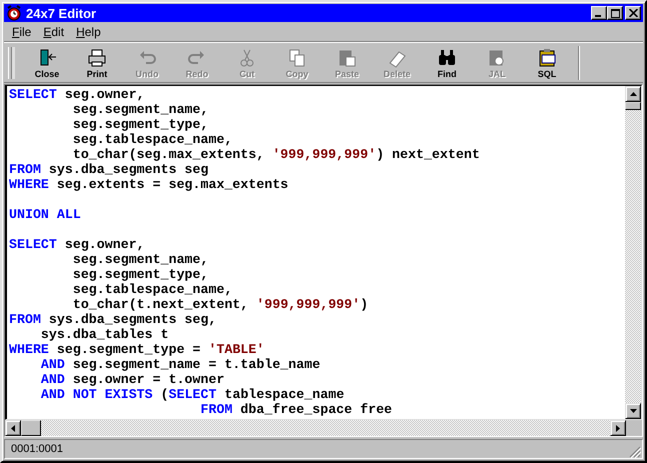 Image resolution: width=647 pixels, height=463 pixels. I want to click on sql-clipboard-icon, so click(547, 58).